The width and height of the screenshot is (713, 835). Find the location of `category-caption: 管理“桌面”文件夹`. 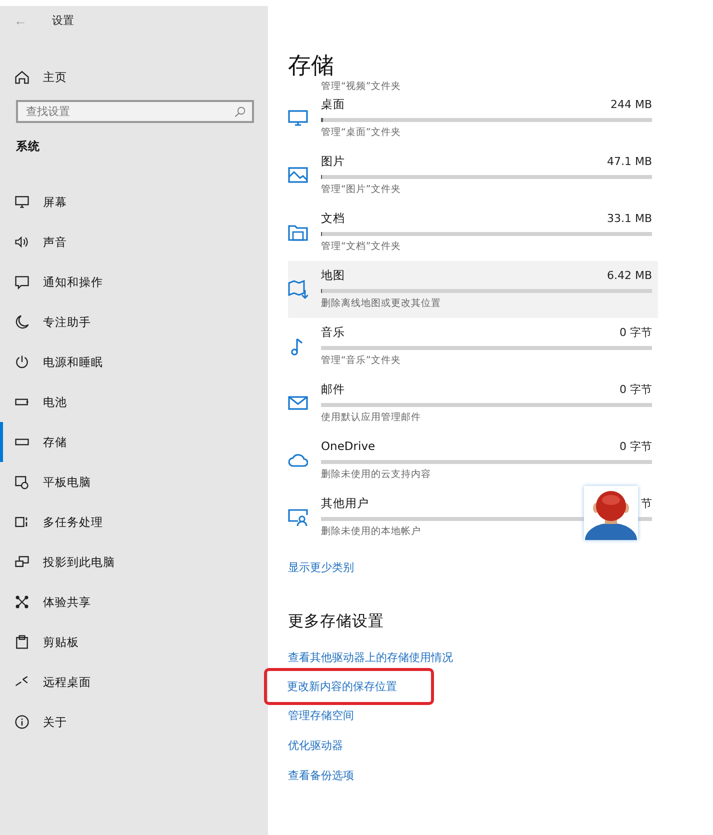

category-caption: 管理“桌面”文件夹 is located at coordinates (361, 132).